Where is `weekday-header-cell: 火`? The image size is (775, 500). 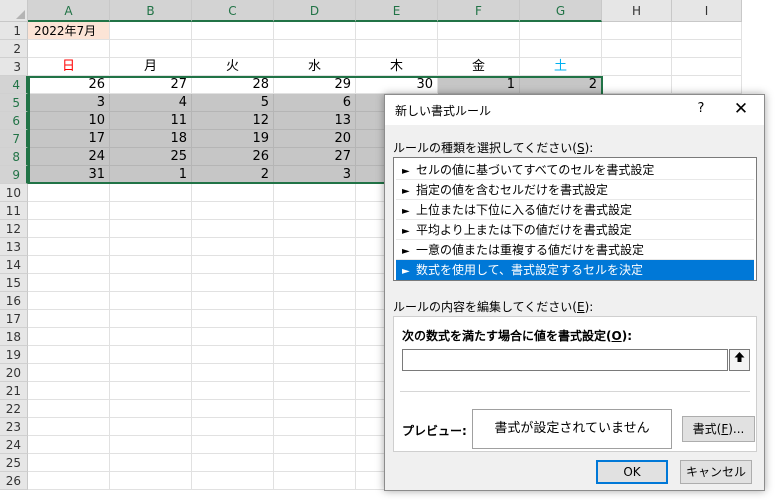
weekday-header-cell: 火 is located at coordinates (233, 67).